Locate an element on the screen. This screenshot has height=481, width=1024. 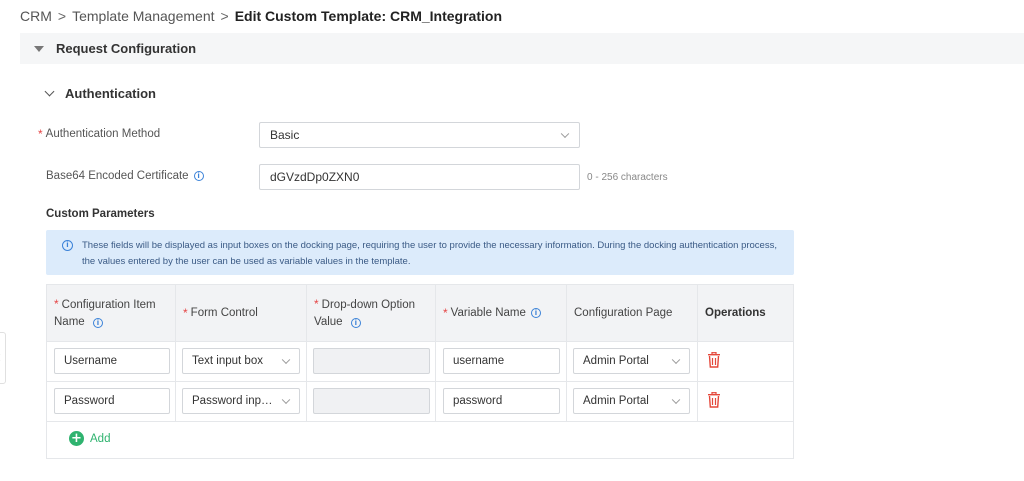
request-configuration-header: Request Configuration is located at coordinates (522, 48).